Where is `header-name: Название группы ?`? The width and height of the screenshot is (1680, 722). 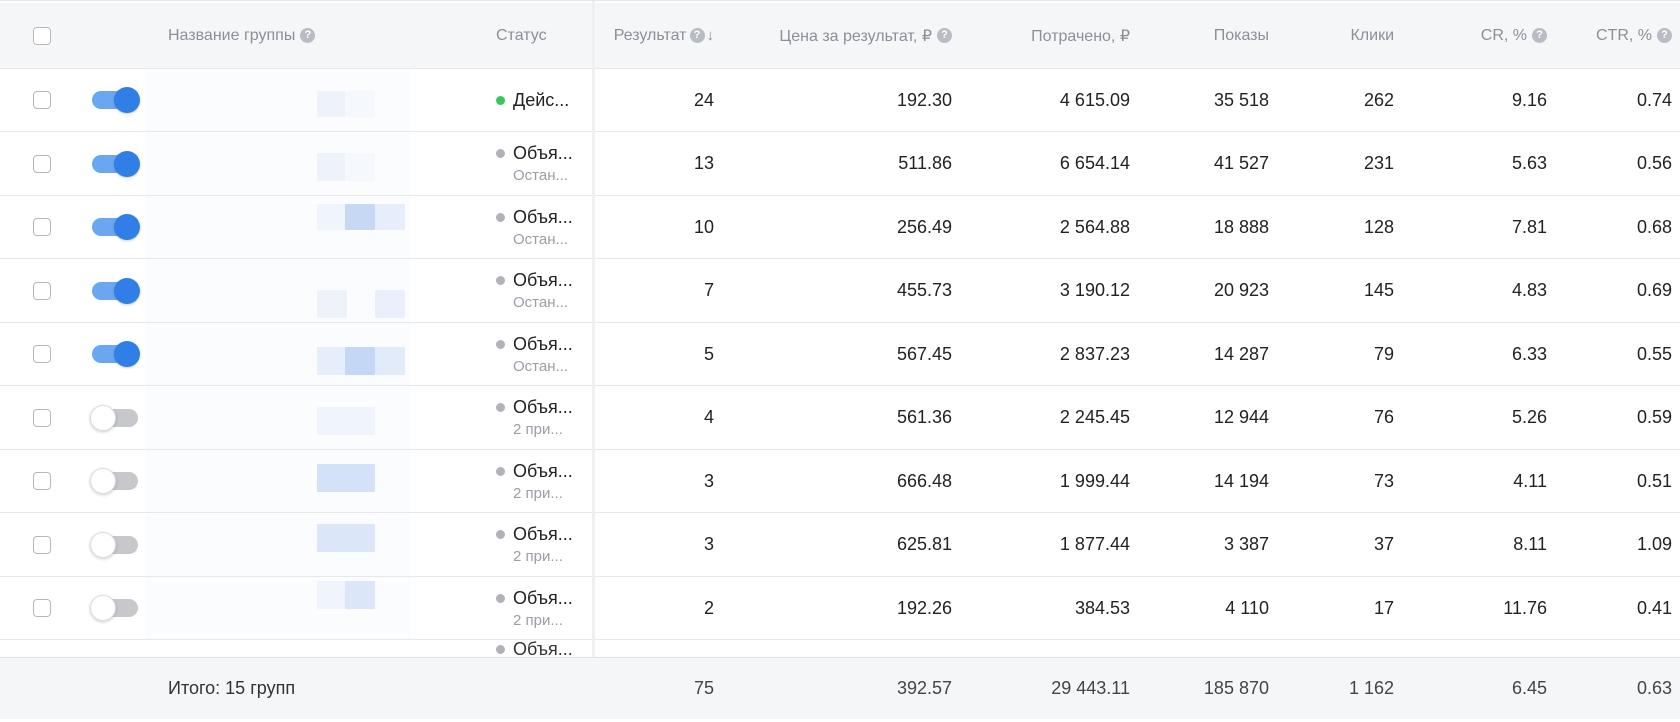 header-name: Название группы ? is located at coordinates (242, 35).